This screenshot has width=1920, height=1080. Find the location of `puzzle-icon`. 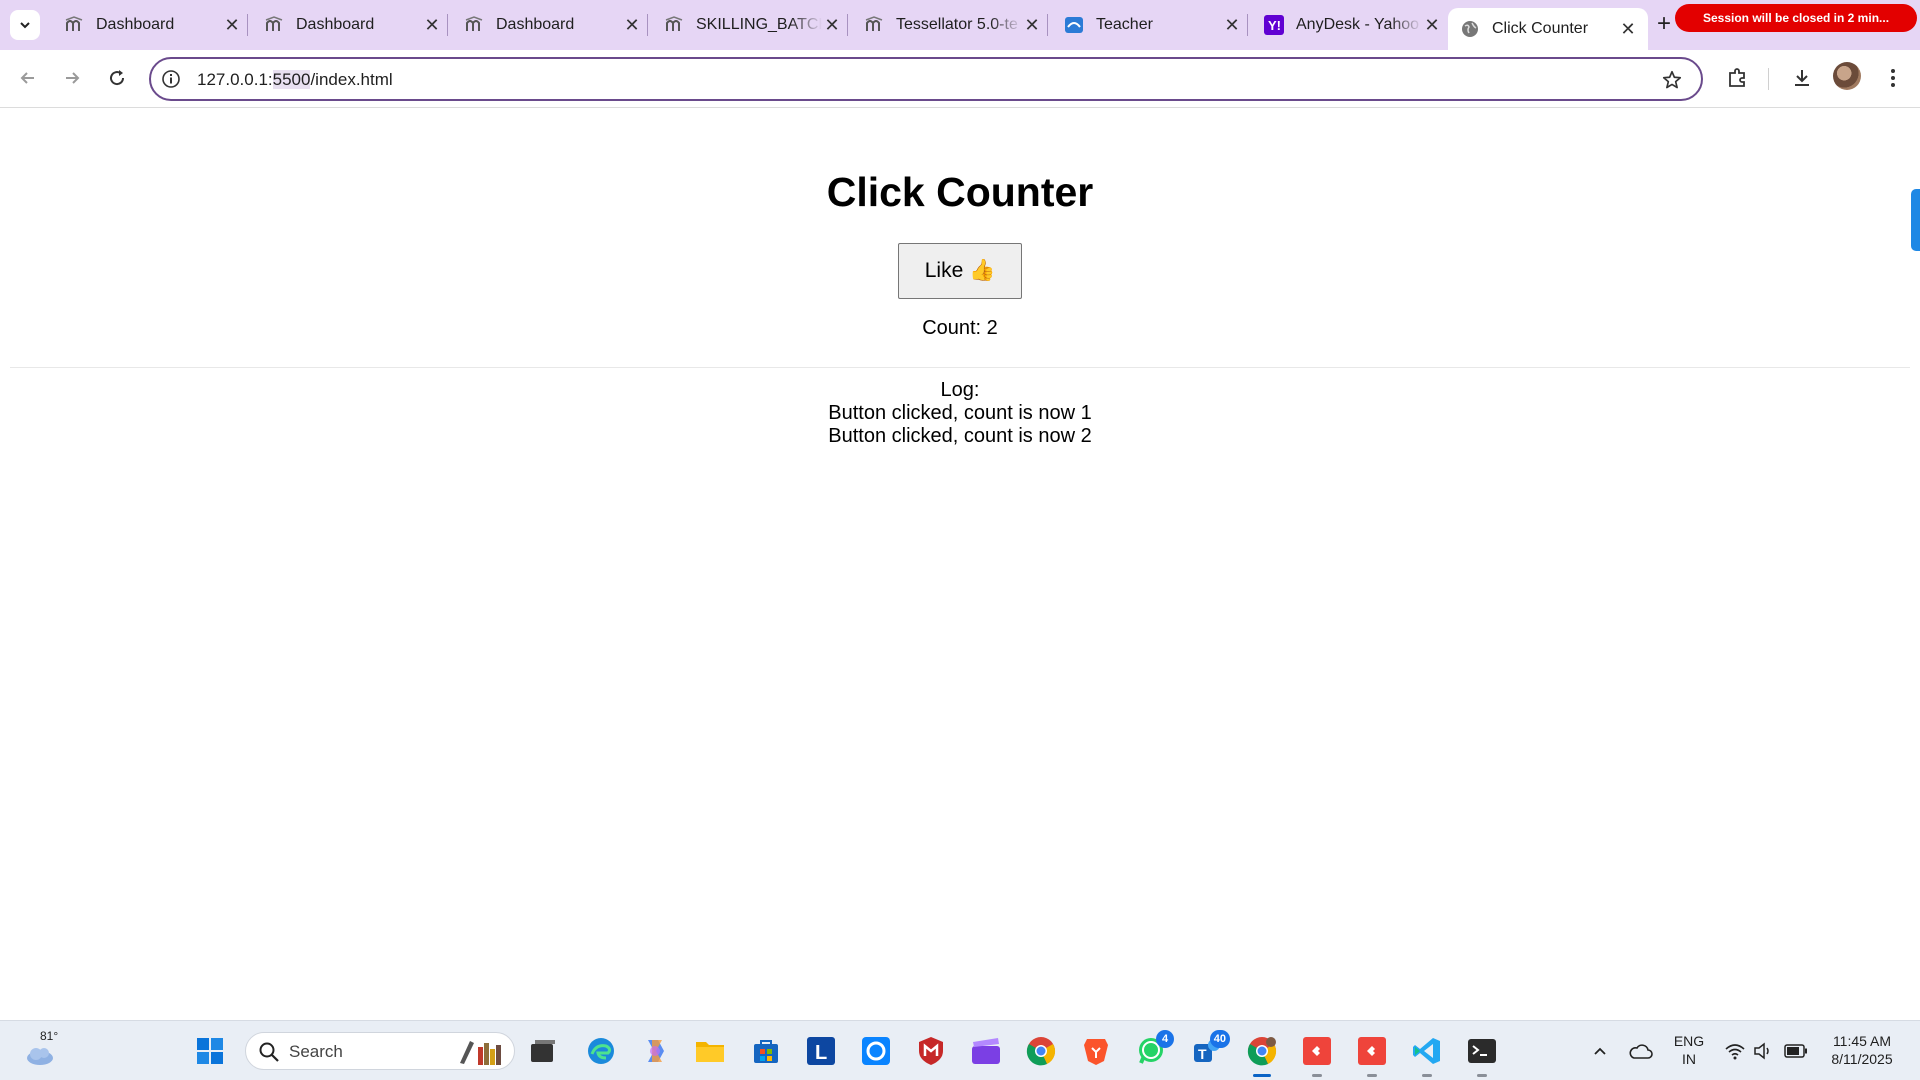

puzzle-icon is located at coordinates (1737, 77).